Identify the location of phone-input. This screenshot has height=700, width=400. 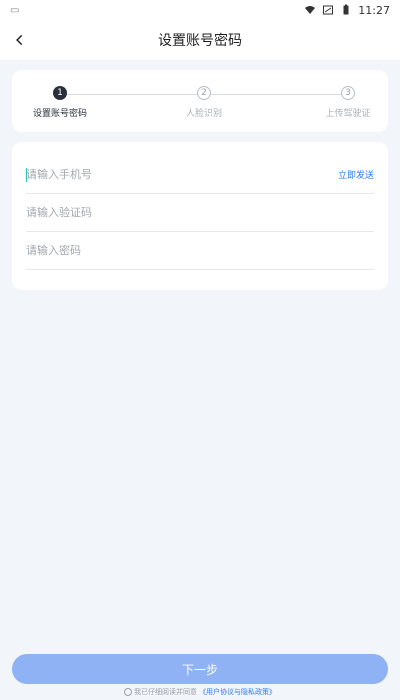
(179, 174).